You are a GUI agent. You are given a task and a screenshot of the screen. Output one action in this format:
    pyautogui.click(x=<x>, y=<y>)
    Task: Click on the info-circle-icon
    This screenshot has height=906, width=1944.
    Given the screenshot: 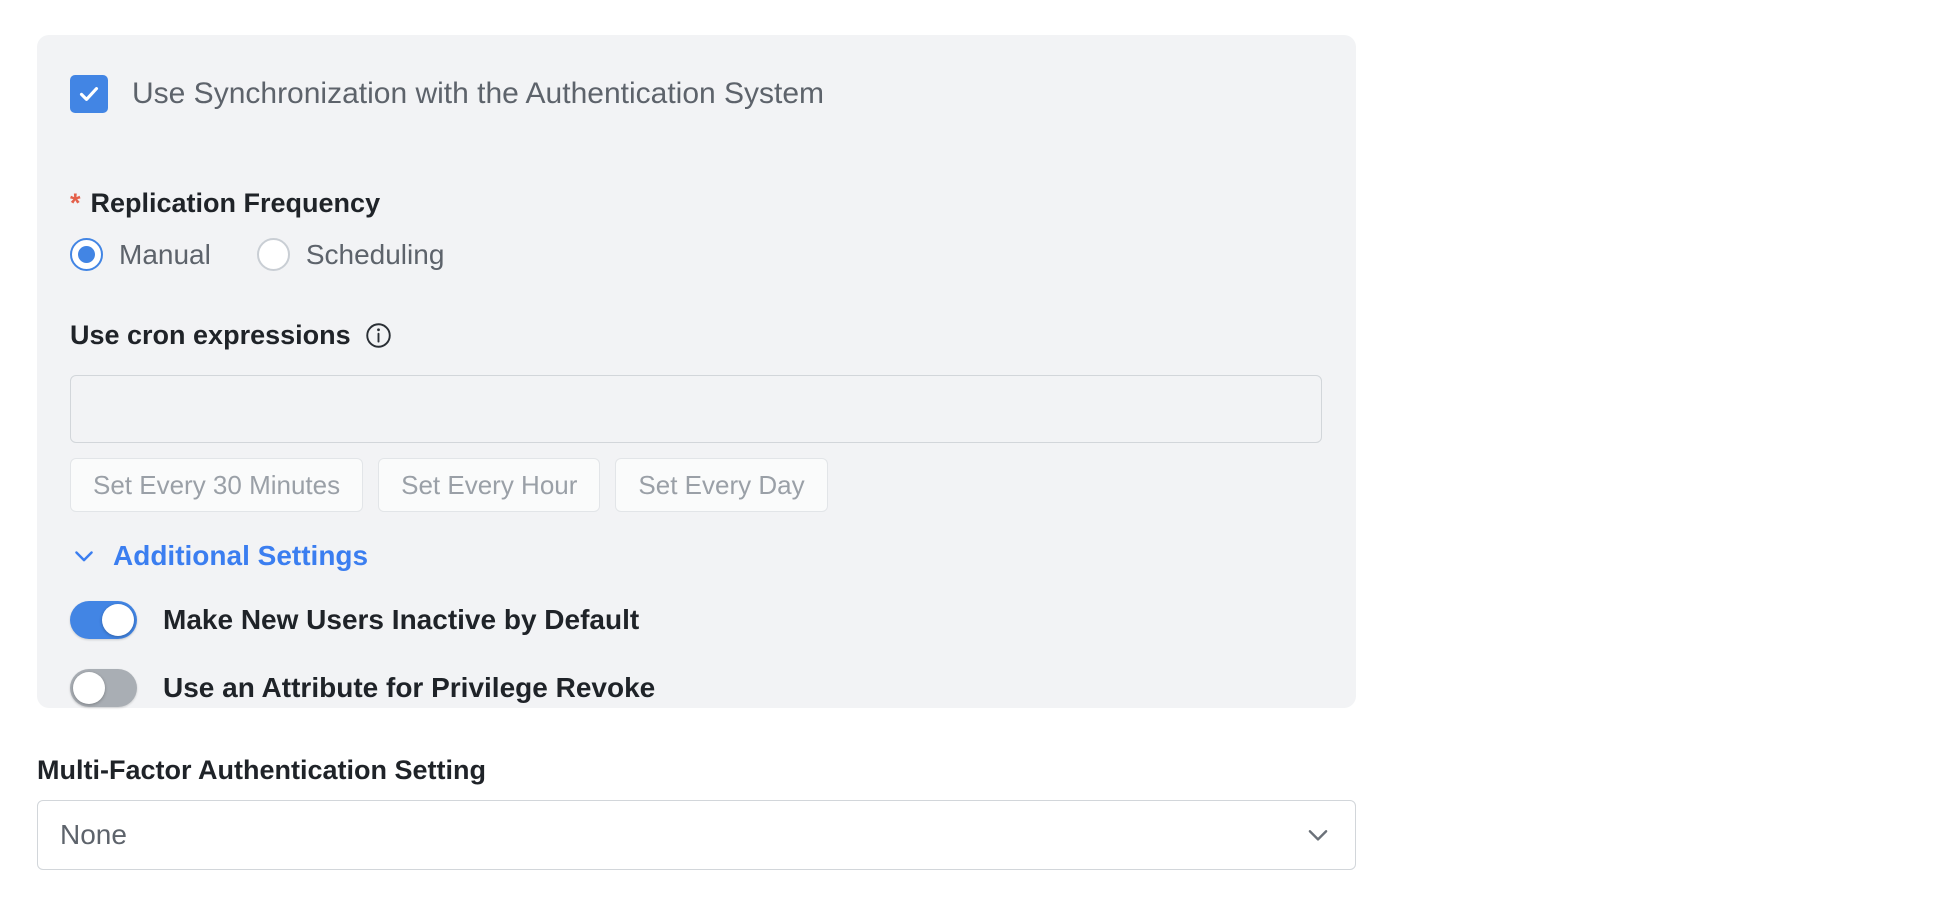 What is the action you would take?
    pyautogui.click(x=378, y=335)
    